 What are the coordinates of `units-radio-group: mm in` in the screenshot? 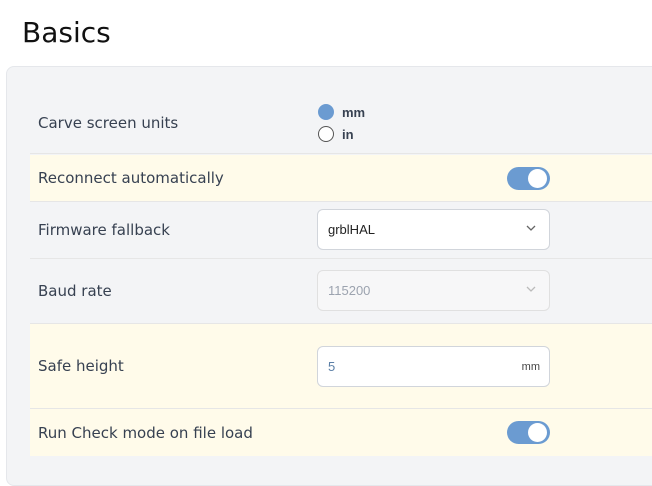 It's located at (341, 123).